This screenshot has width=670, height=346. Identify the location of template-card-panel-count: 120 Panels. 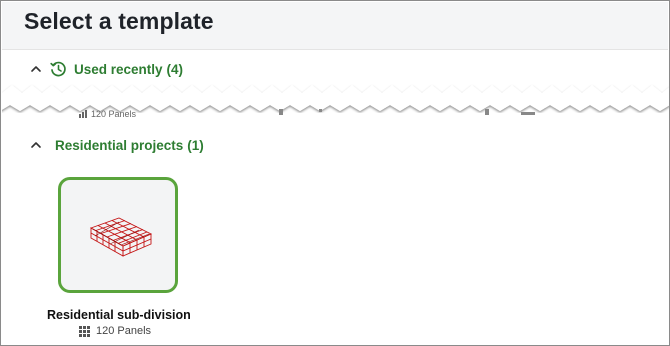
(124, 331).